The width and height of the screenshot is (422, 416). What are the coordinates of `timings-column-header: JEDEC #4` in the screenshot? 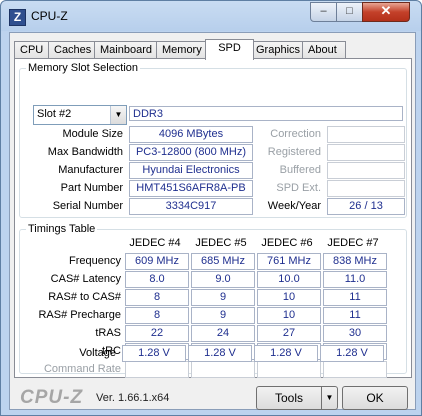 It's located at (155, 243).